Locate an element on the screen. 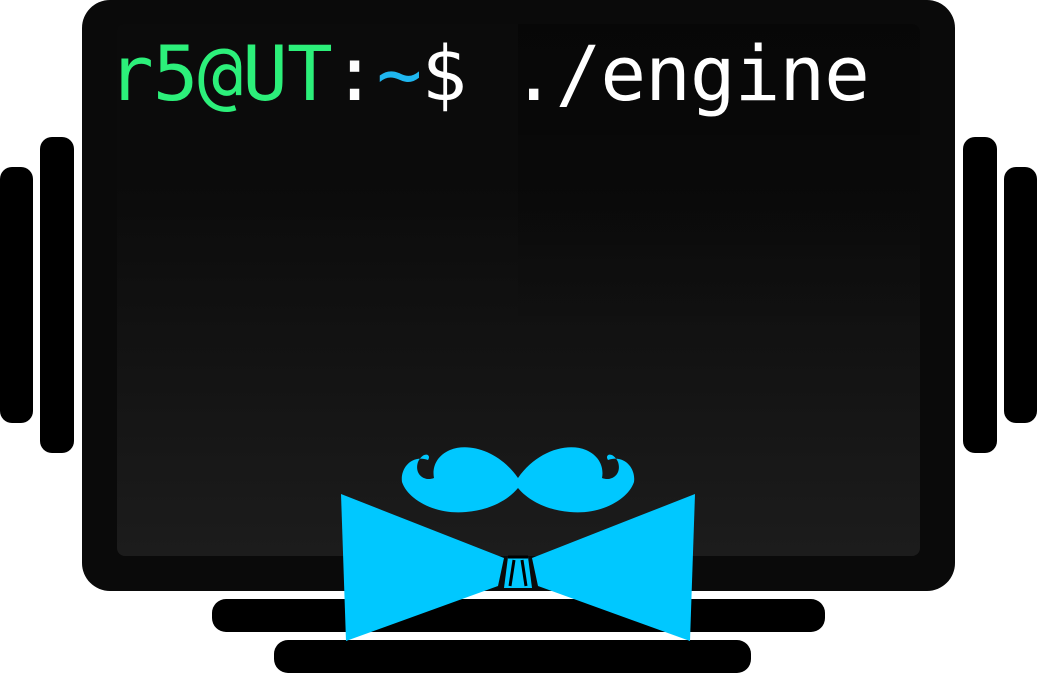 This screenshot has height=673, width=1037. mascot-graphic is located at coordinates (518, 544).